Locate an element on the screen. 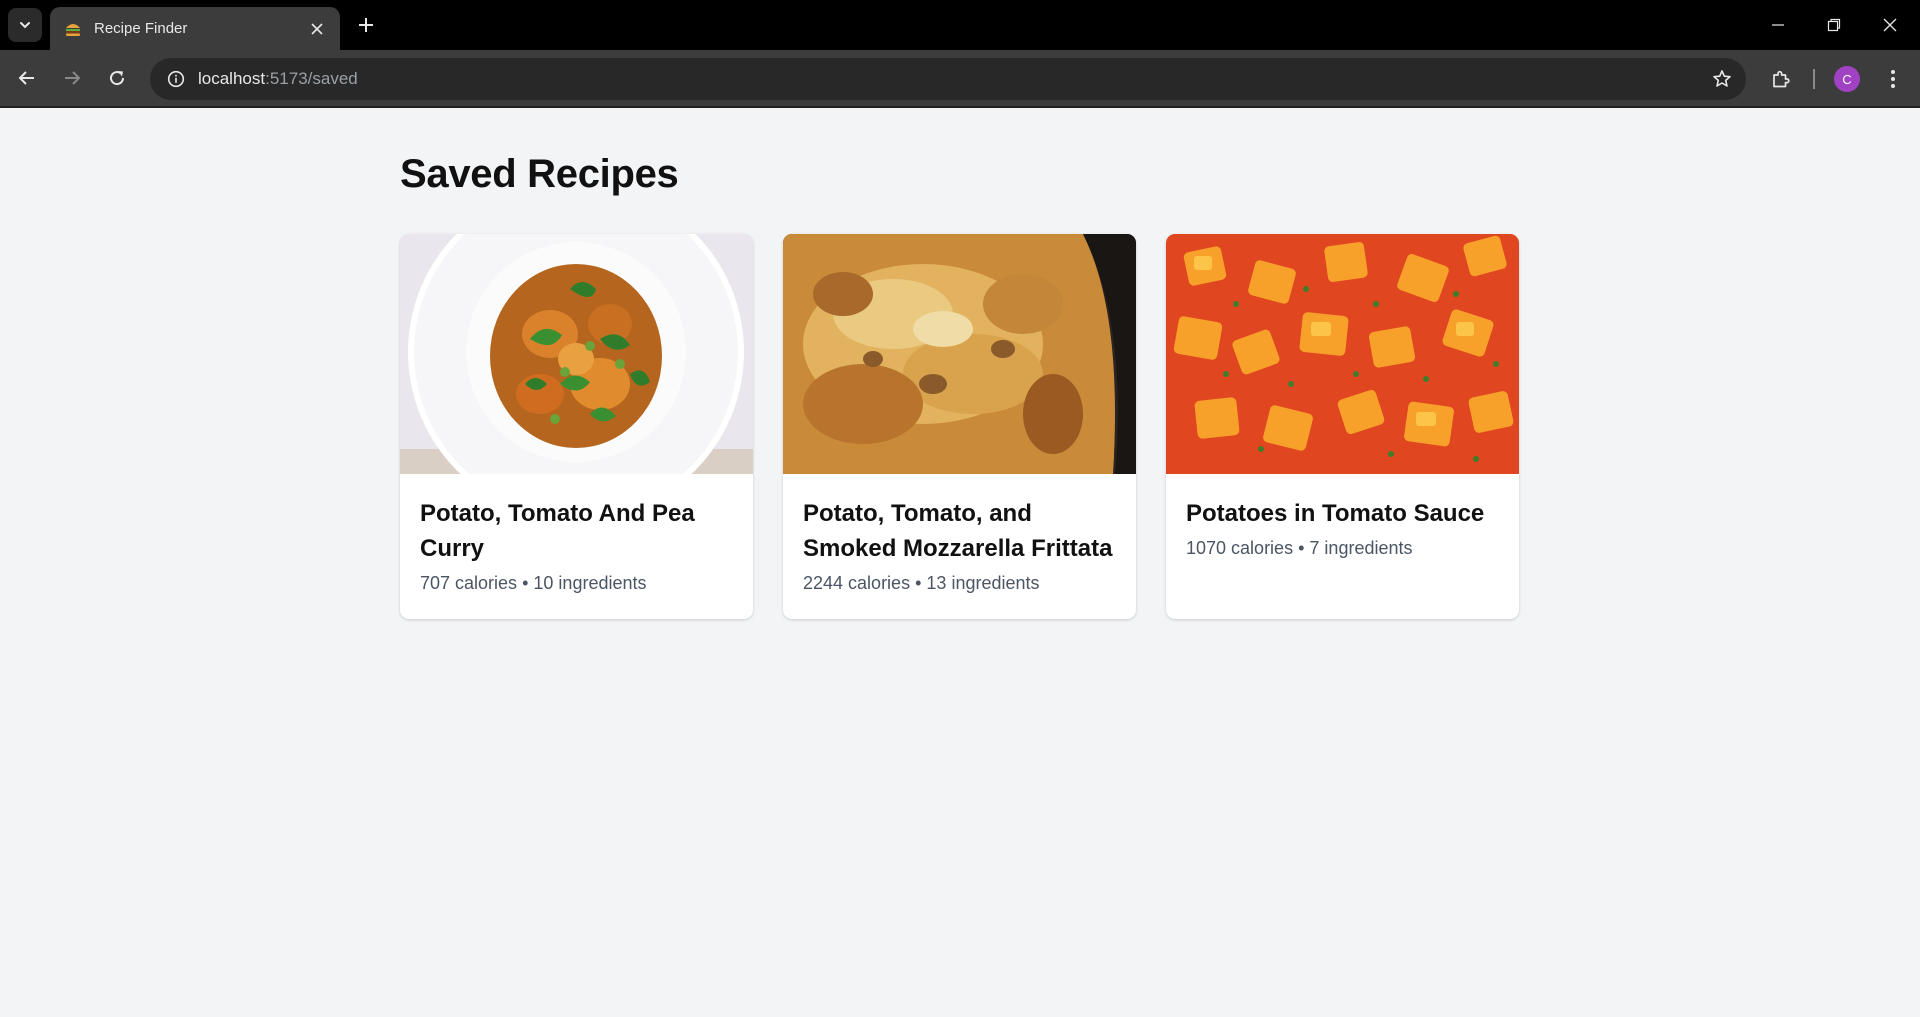 Image resolution: width=1920 pixels, height=1017 pixels. forward-button is located at coordinates (72, 78).